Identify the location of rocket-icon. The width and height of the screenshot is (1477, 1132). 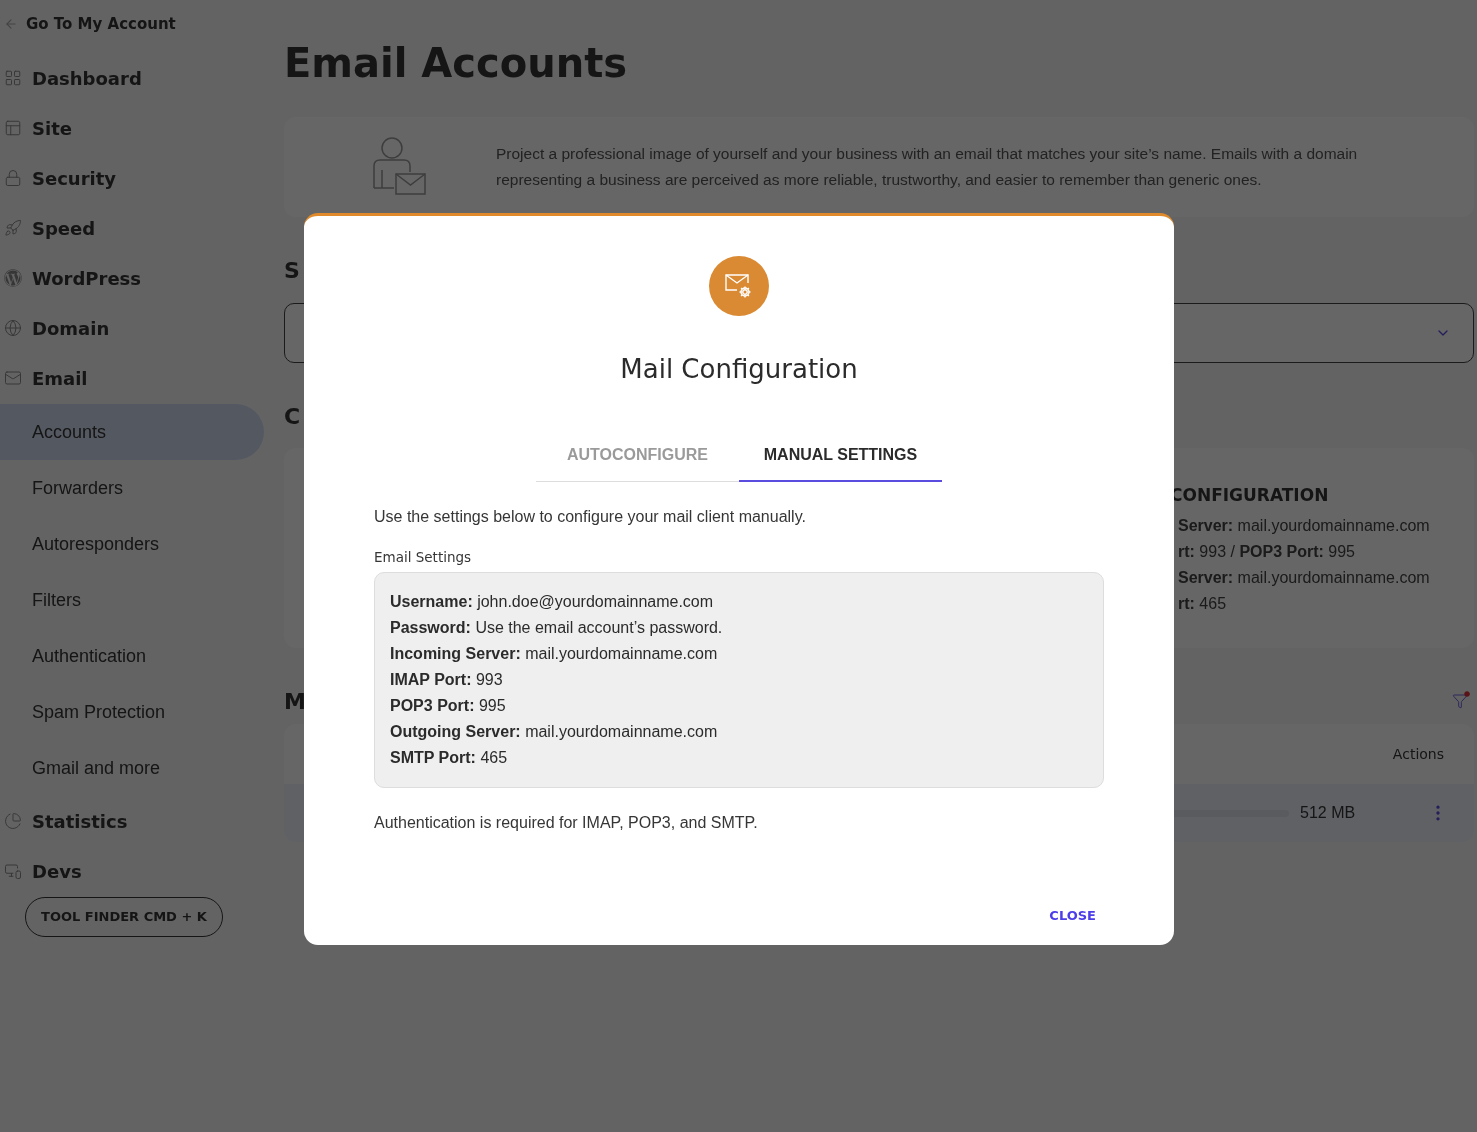
(13, 228).